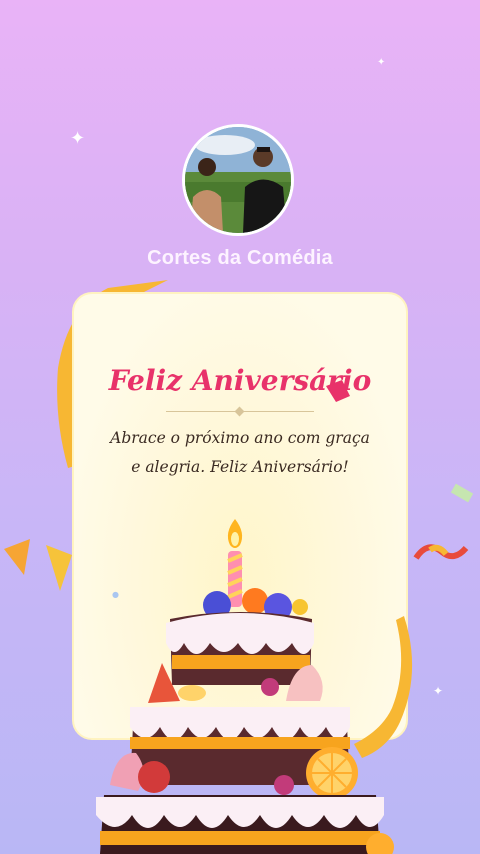 This screenshot has width=480, height=854. Describe the element at coordinates (240, 380) in the screenshot. I see `card-title: Feliz Aniversário` at that location.